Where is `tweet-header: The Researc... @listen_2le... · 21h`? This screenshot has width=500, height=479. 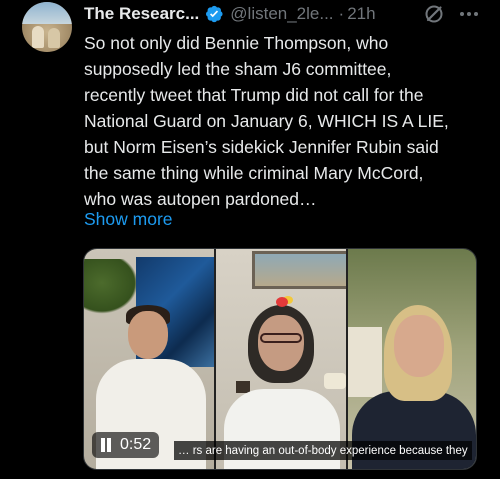
tweet-header: The Researc... @listen_2le... · 21h is located at coordinates (230, 14).